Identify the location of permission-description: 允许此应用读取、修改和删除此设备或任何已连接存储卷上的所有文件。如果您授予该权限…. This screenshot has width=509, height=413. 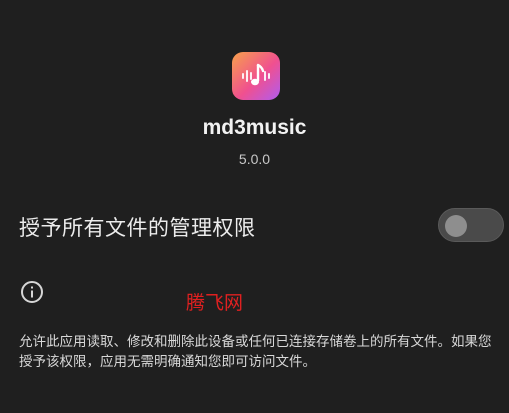
(255, 352).